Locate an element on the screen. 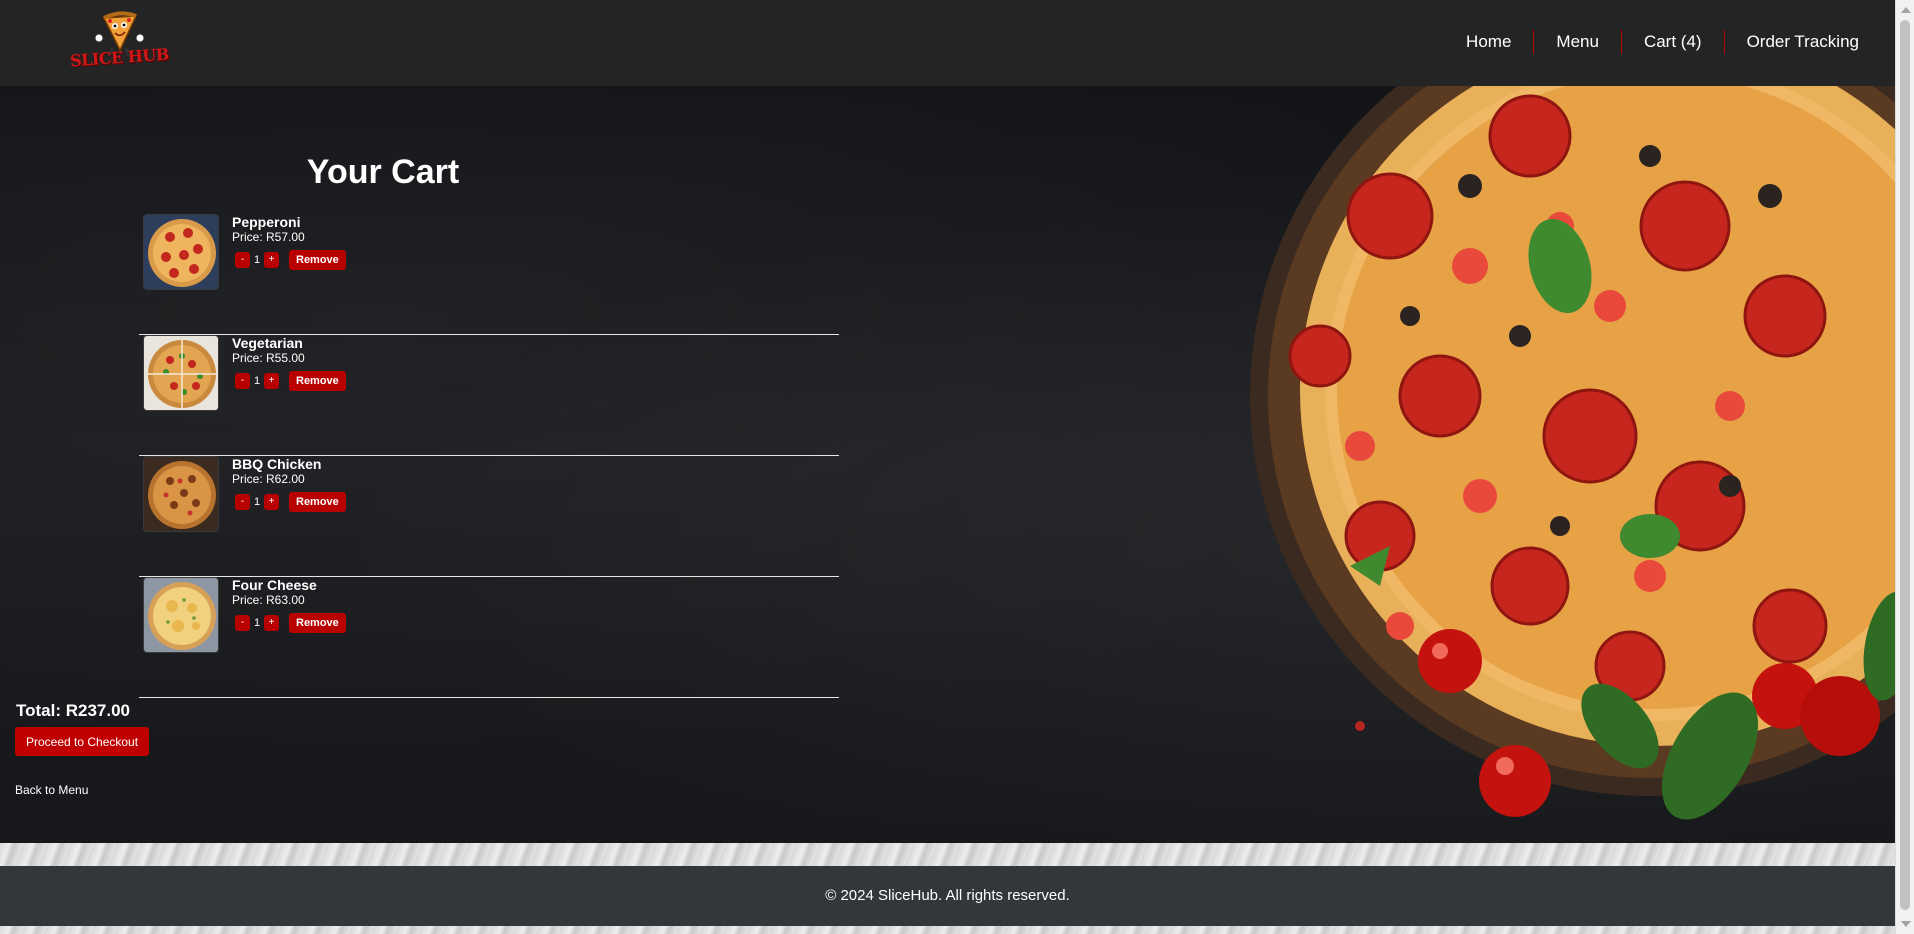  cart-item: Vegetarian Price: R55.00 - 1 + Remove is located at coordinates (489, 395).